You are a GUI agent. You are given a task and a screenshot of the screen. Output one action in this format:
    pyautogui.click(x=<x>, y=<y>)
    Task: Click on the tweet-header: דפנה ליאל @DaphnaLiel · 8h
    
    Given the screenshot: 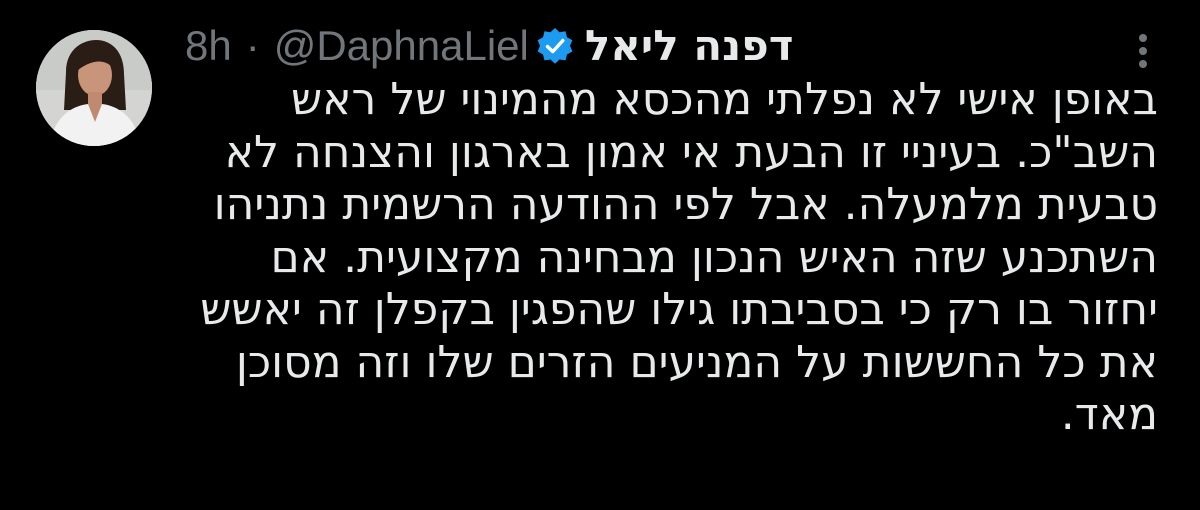 What is the action you would take?
    pyautogui.click(x=489, y=46)
    